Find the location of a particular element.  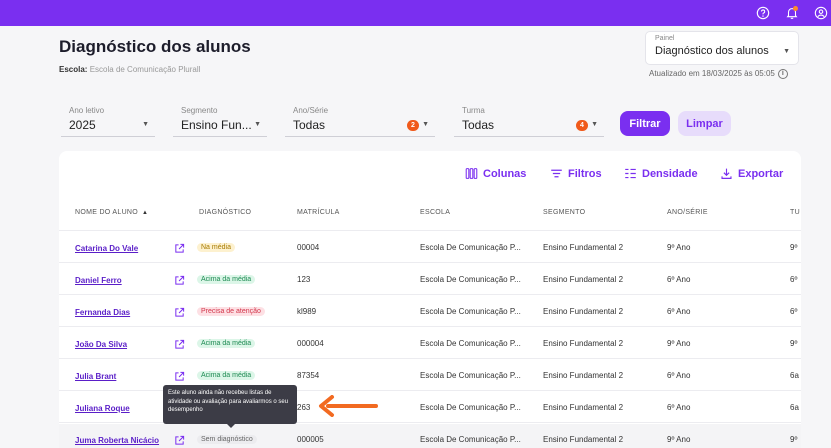

segment-label: Segmento is located at coordinates (199, 110).